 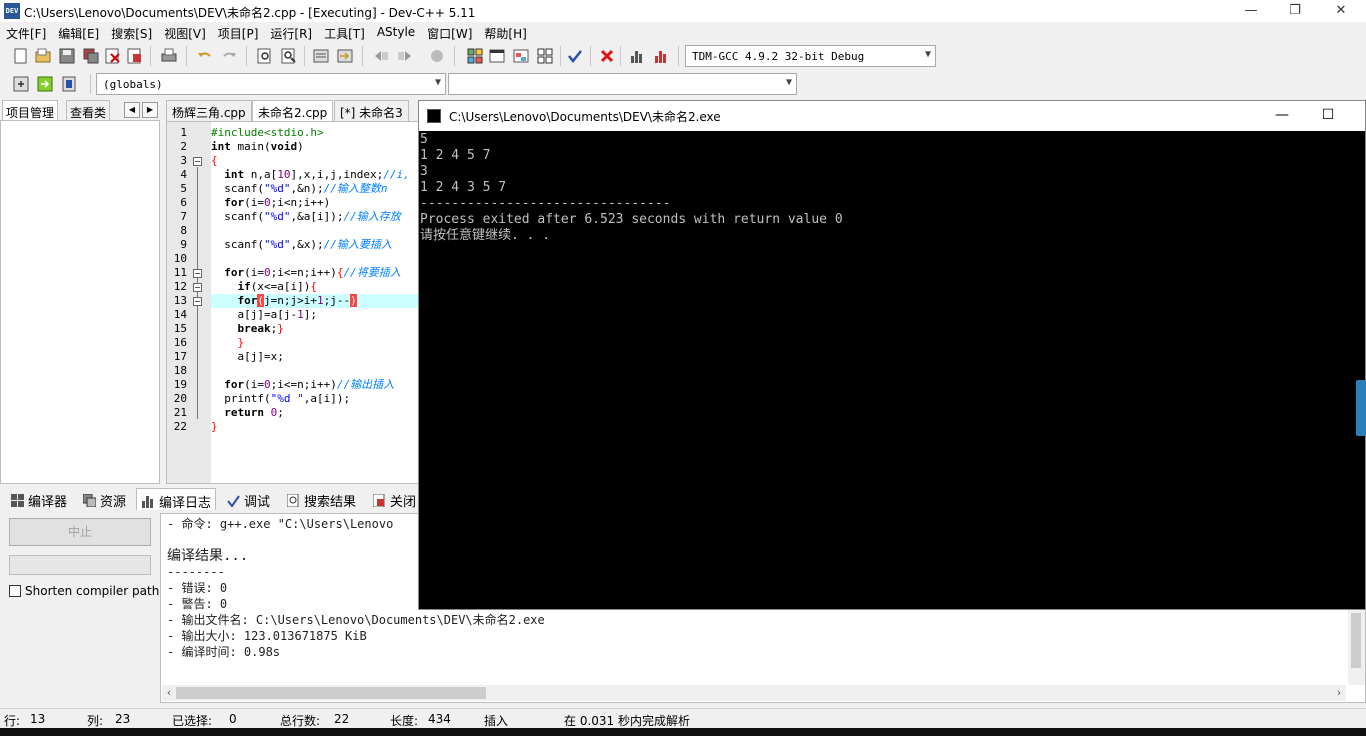 What do you see at coordinates (132, 110) in the screenshot?
I see `tab-scroll-left-icon: ◀` at bounding box center [132, 110].